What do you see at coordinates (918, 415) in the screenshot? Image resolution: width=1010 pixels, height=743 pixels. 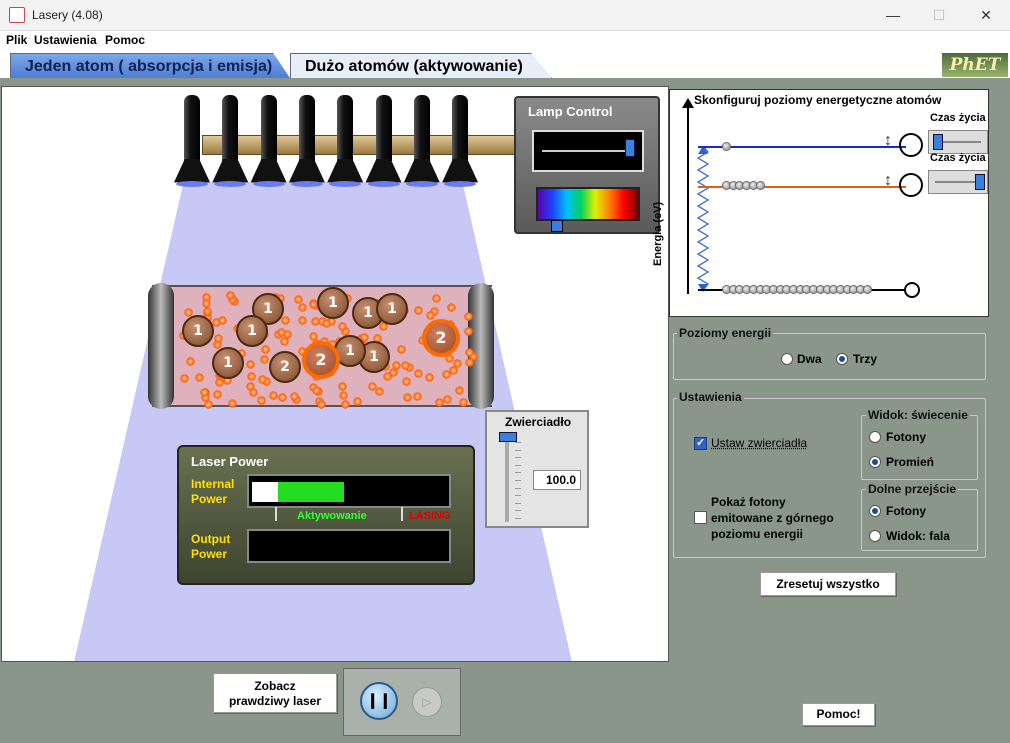 I see `view-glow-group-title: Widok: świecenie` at bounding box center [918, 415].